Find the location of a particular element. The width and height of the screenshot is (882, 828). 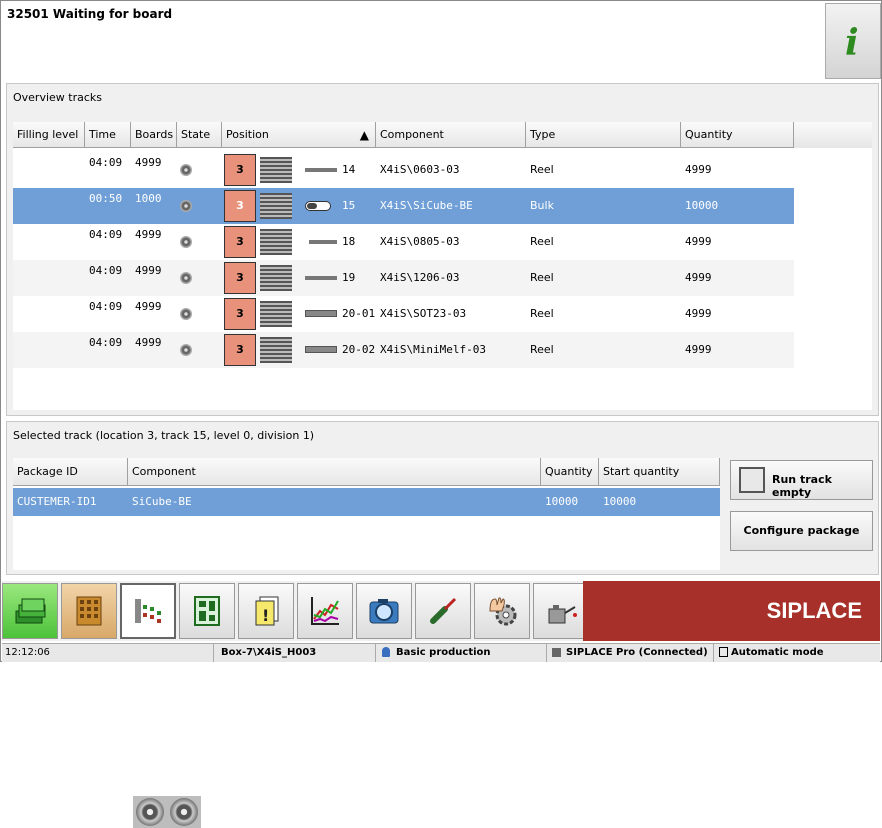

service-button is located at coordinates (443, 611).